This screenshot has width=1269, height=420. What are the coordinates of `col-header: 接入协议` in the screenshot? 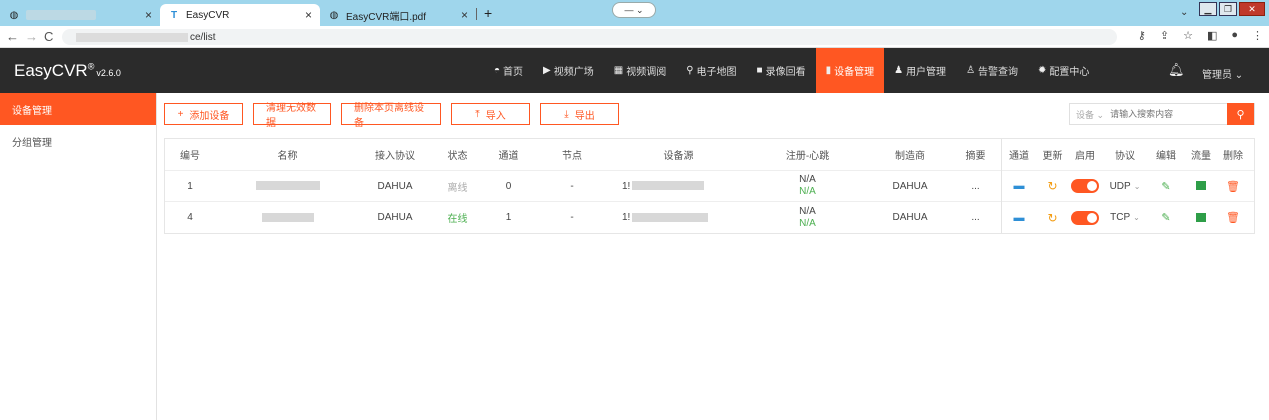 It's located at (395, 156).